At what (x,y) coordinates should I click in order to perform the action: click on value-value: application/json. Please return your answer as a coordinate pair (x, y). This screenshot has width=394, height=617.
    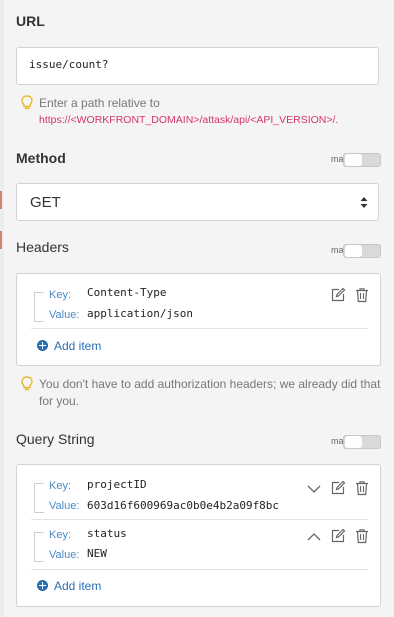
    Looking at the image, I should click on (140, 313).